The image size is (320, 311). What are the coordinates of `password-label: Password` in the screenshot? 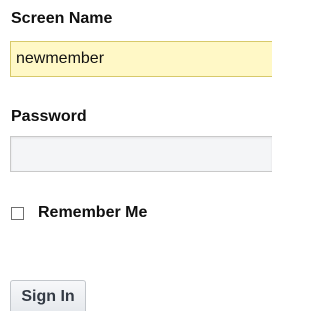 It's located at (49, 116).